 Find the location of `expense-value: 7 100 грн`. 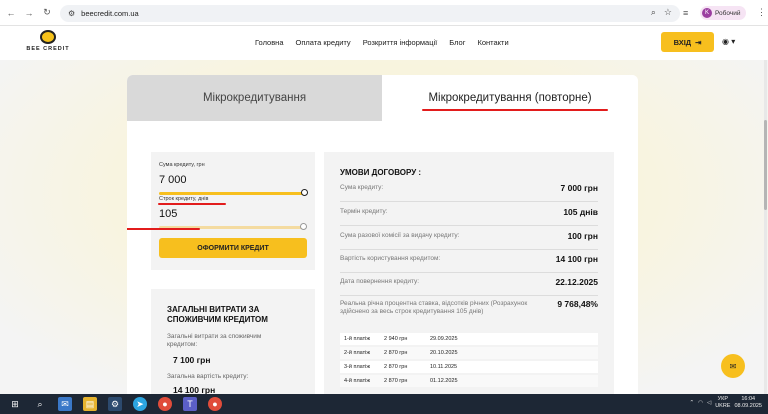

expense-value: 7 100 грн is located at coordinates (192, 360).